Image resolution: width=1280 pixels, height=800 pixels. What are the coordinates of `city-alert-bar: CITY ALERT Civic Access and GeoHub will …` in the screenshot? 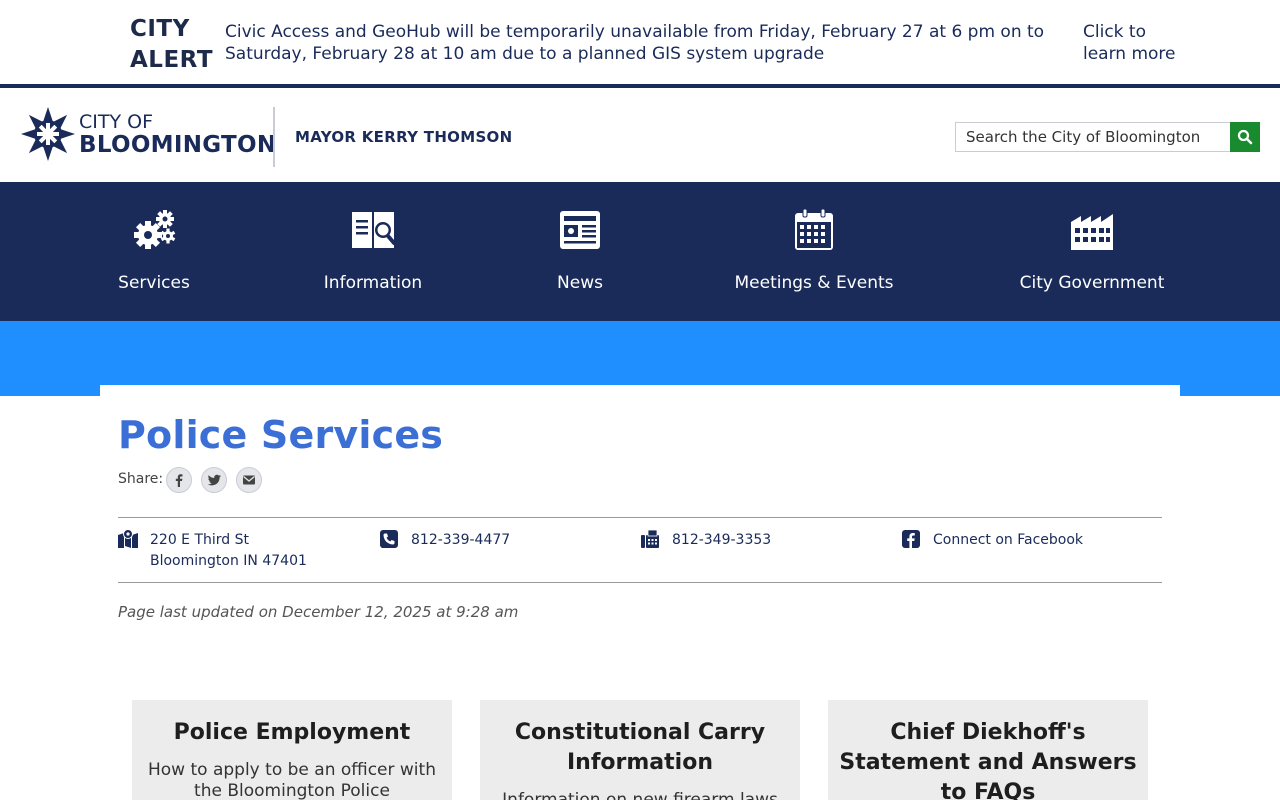 It's located at (640, 44).